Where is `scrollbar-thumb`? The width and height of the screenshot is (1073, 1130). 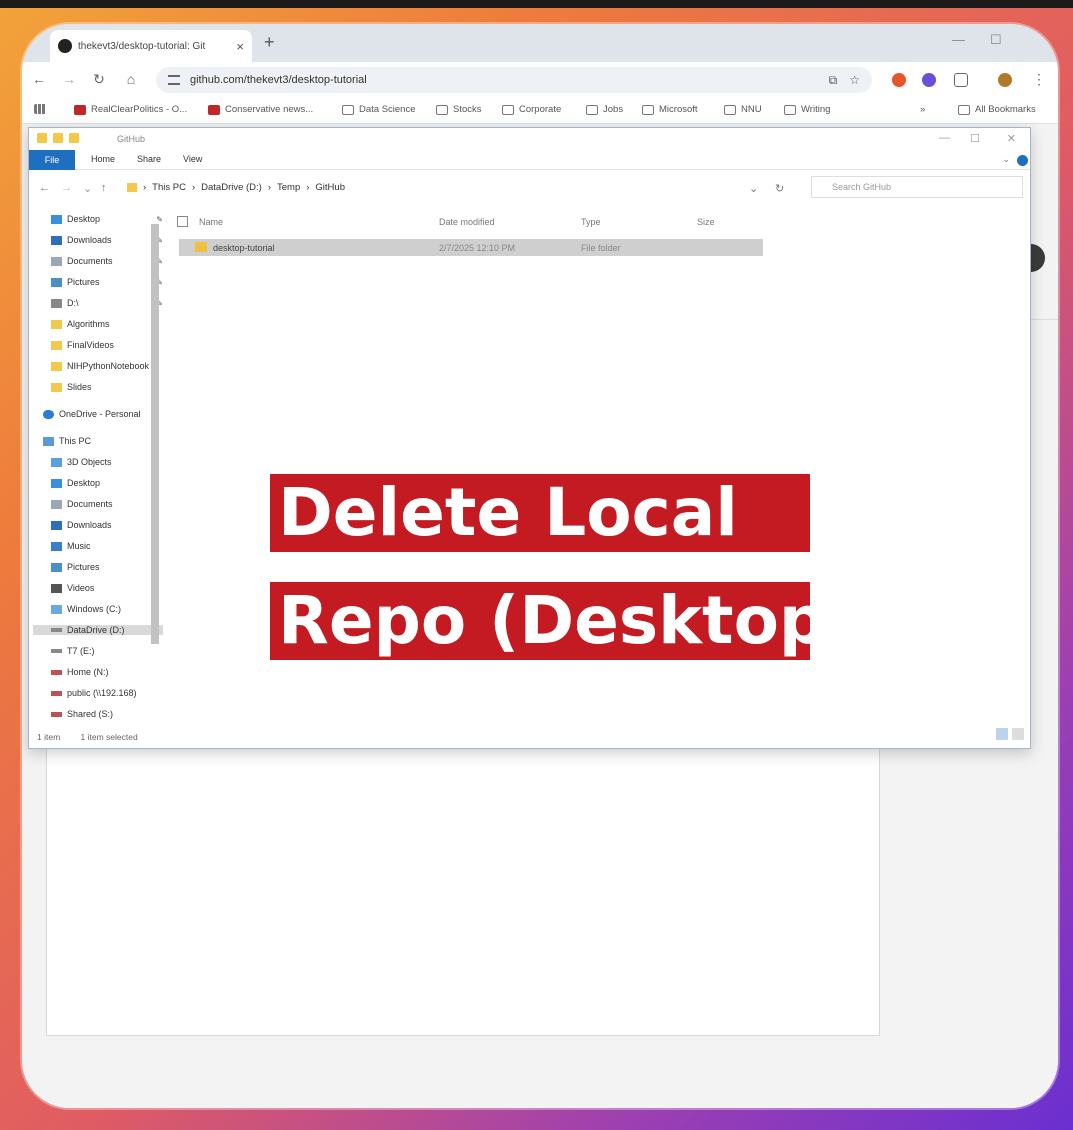 scrollbar-thumb is located at coordinates (155, 434).